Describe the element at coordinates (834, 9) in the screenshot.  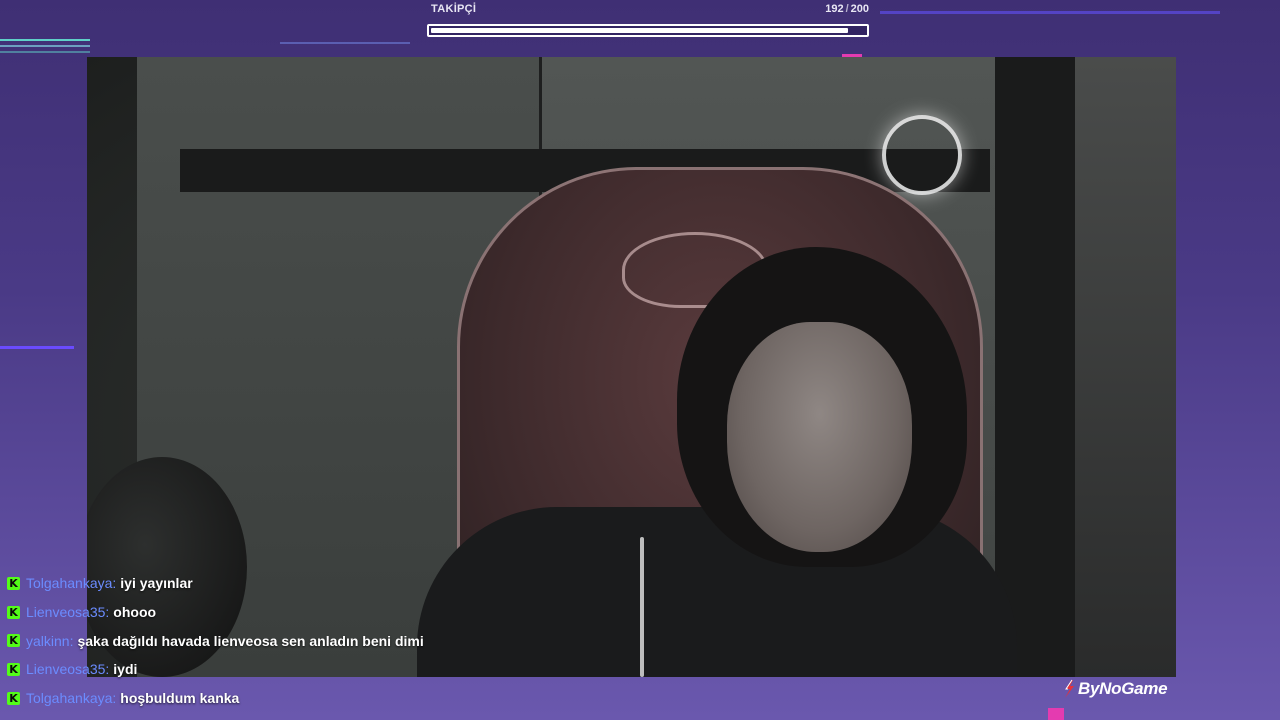
I see `follower-current: 192` at that location.